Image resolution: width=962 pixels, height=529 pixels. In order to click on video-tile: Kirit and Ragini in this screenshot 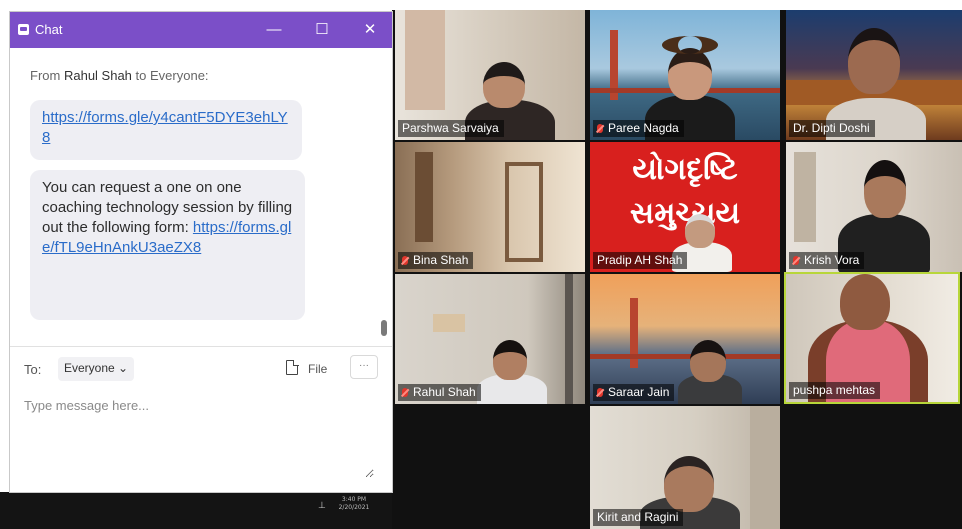, I will do `click(685, 467)`.